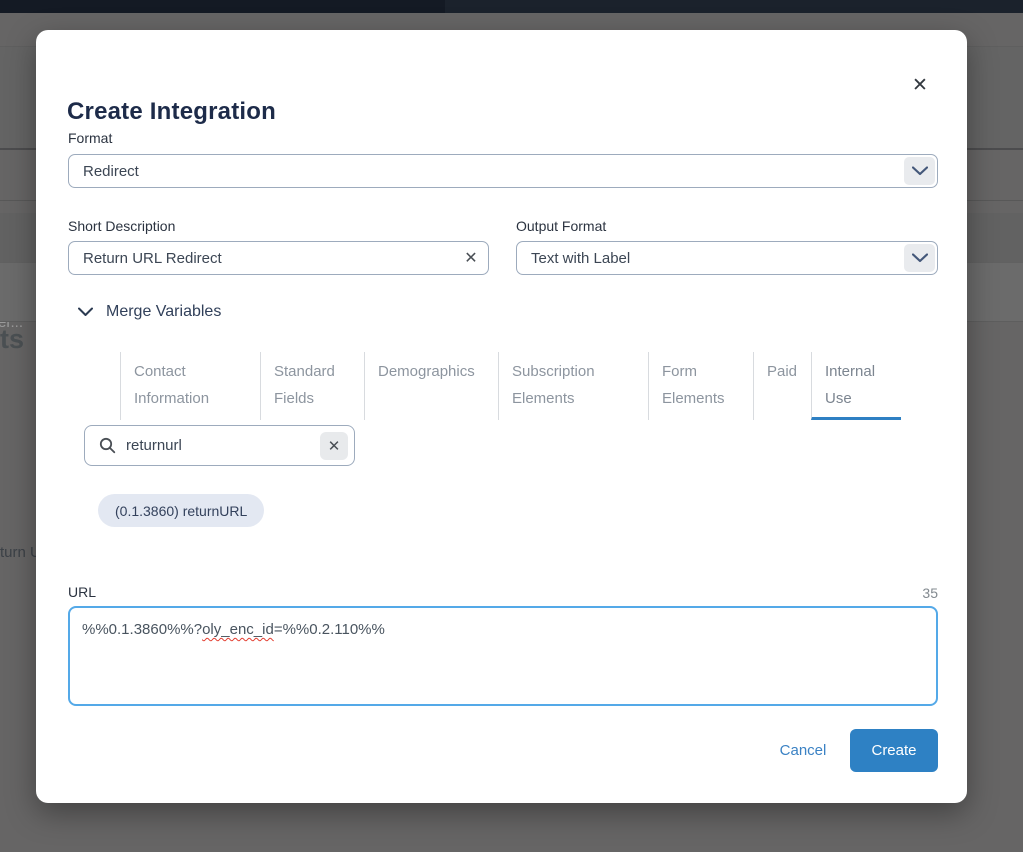  Describe the element at coordinates (573, 386) in the screenshot. I see `tab-subscription-elements: Subscription Elements` at that location.